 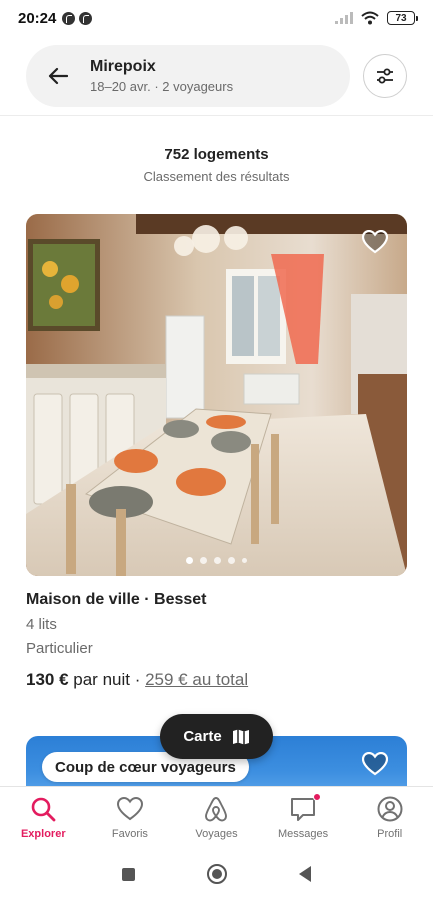 I want to click on filter-button, so click(x=385, y=75).